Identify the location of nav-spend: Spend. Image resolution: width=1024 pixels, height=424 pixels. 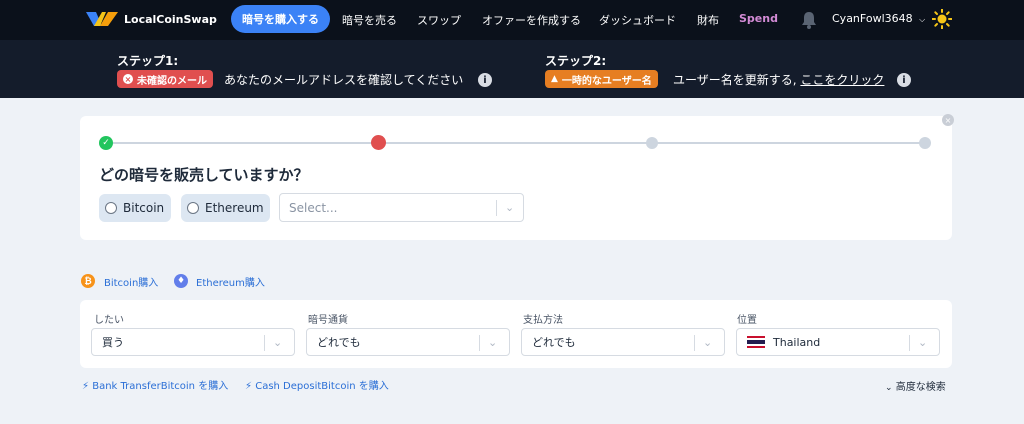
(758, 18).